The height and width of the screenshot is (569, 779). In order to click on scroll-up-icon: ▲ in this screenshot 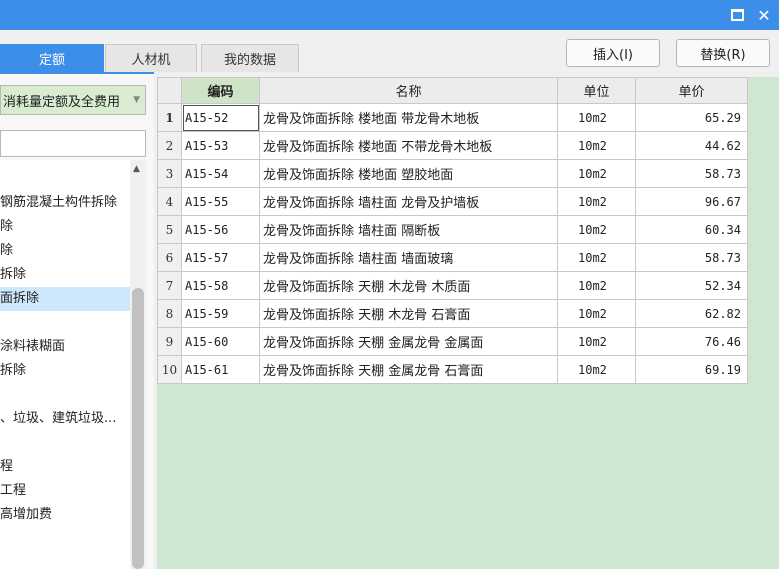, I will do `click(136, 169)`.